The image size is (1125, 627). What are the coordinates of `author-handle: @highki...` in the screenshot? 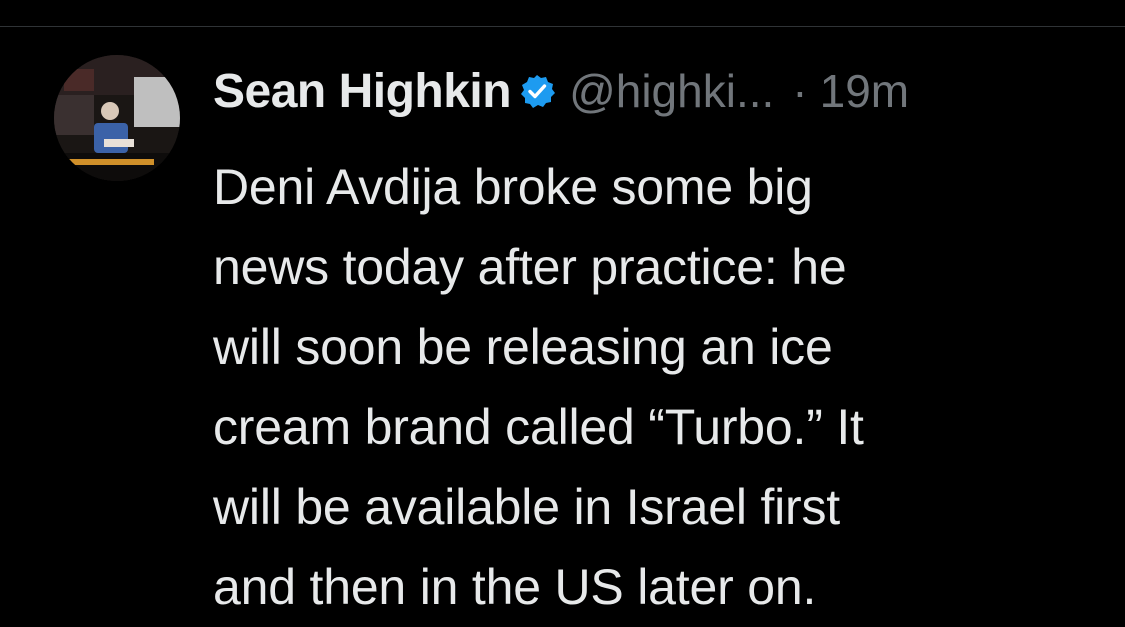 It's located at (671, 91).